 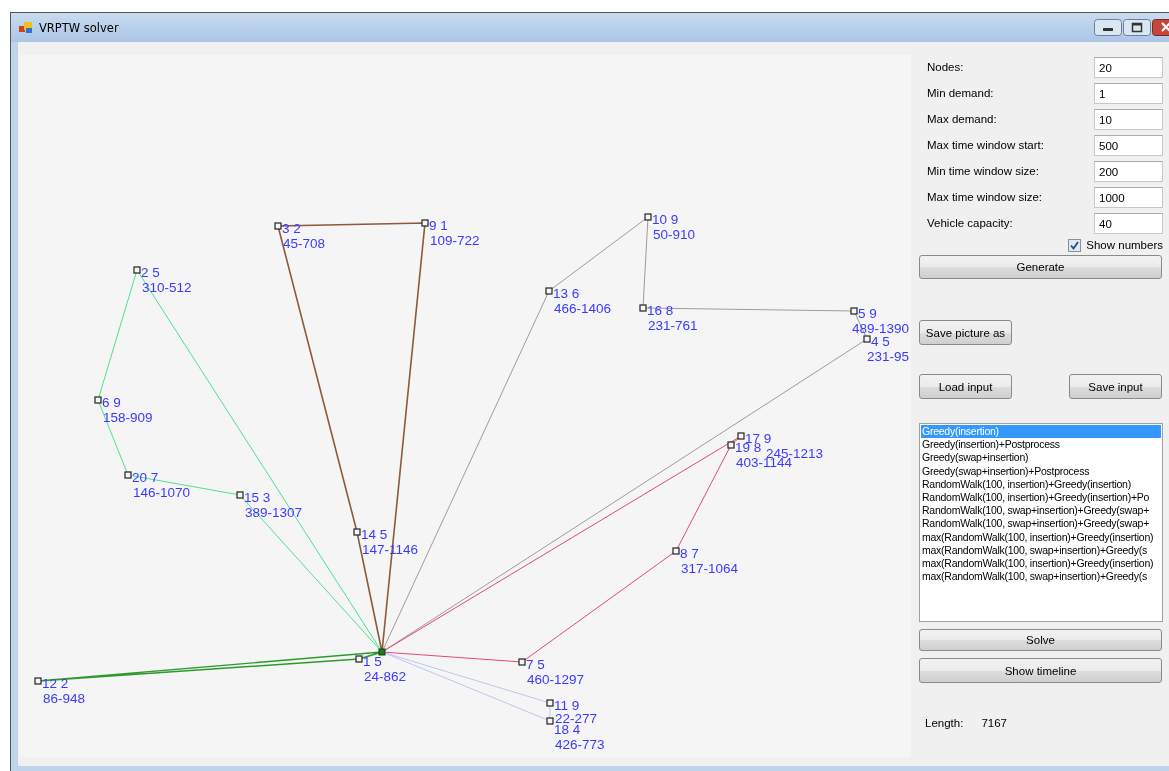 What do you see at coordinates (1041, 445) in the screenshot?
I see `algorithm-item: Greedy(insertion)+Postprocess` at bounding box center [1041, 445].